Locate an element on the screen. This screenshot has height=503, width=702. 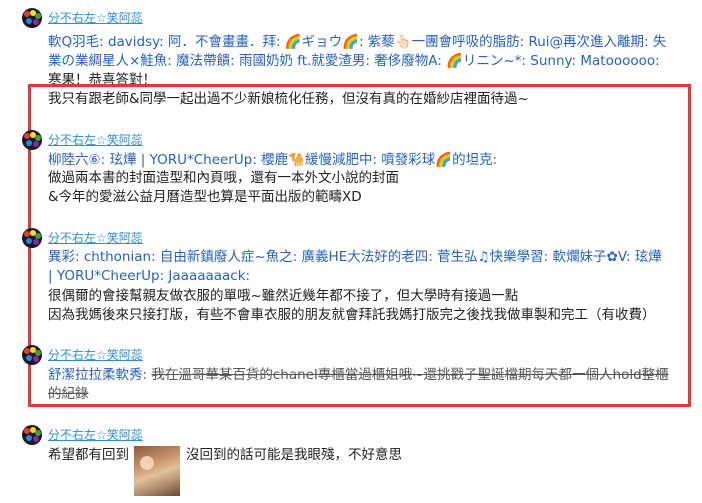
comment-text: 做過兩本書的封面造型和內頁哦，還有一本外文小說的封面 is located at coordinates (223, 178).